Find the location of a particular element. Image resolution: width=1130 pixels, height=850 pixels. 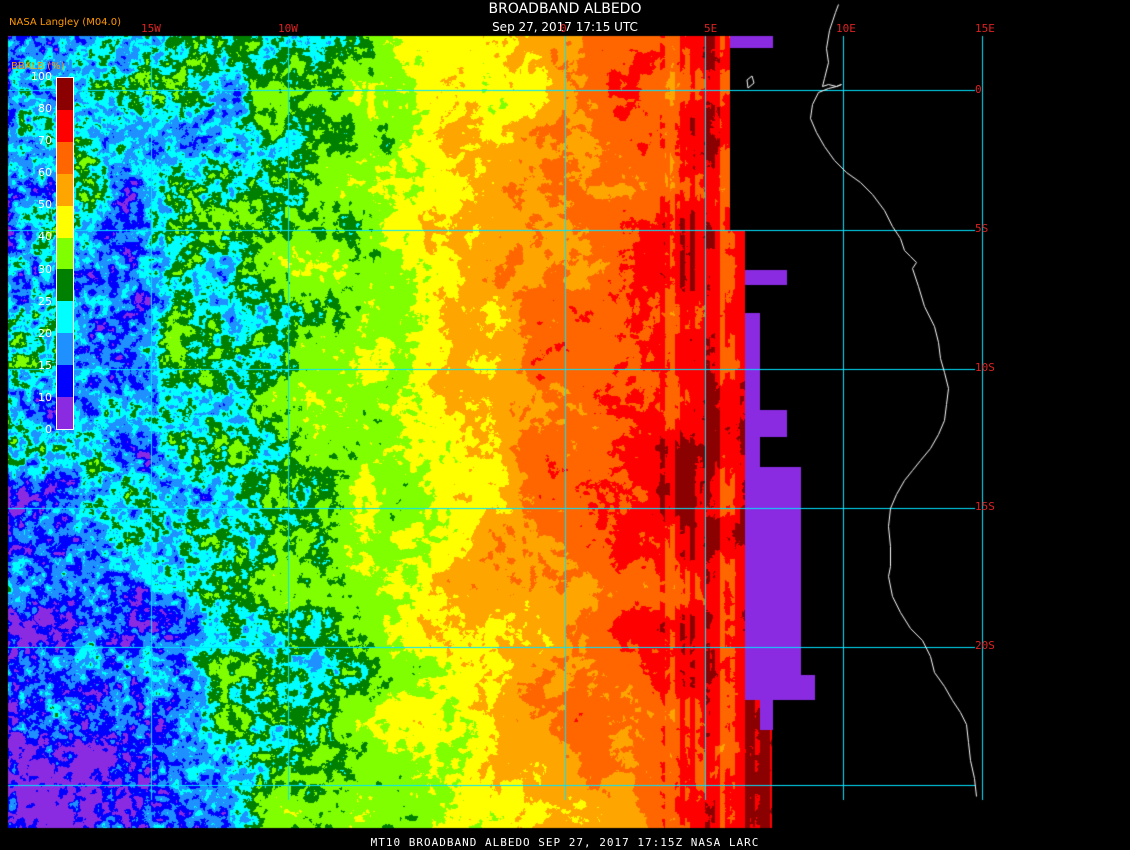

legend-tick-label: 80 is located at coordinates (45, 109).